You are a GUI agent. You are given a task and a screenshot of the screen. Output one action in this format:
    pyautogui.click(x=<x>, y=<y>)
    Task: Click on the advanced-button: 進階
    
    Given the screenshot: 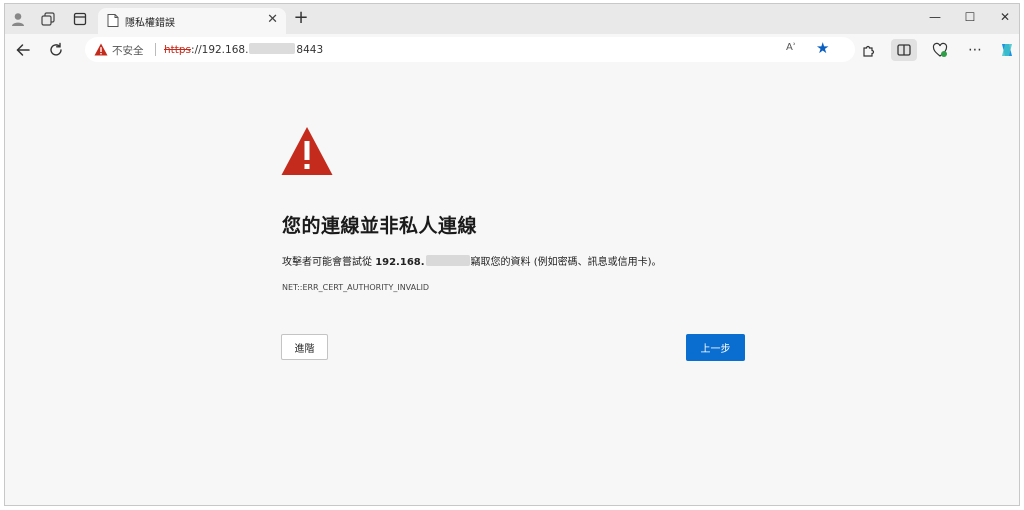 What is the action you would take?
    pyautogui.click(x=304, y=347)
    